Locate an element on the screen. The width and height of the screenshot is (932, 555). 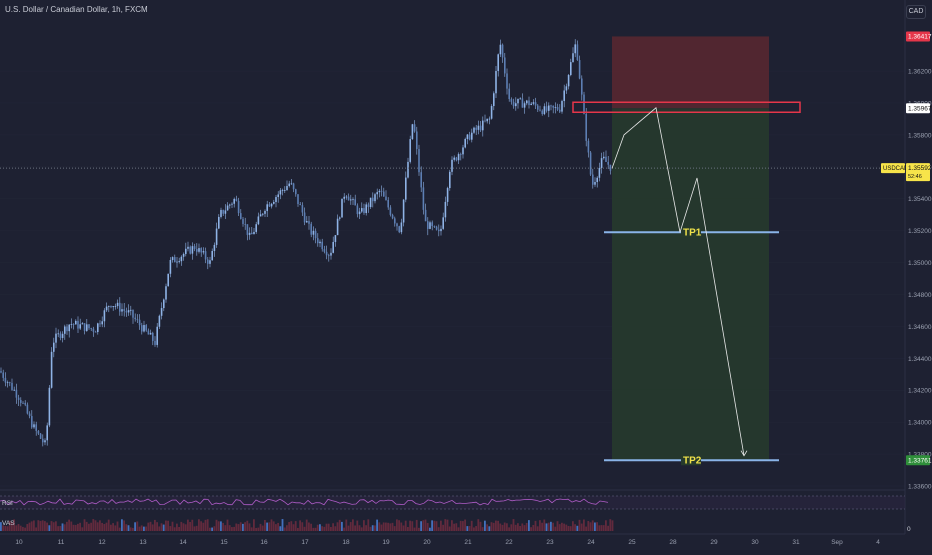
currency-button: CAD is located at coordinates (916, 12).